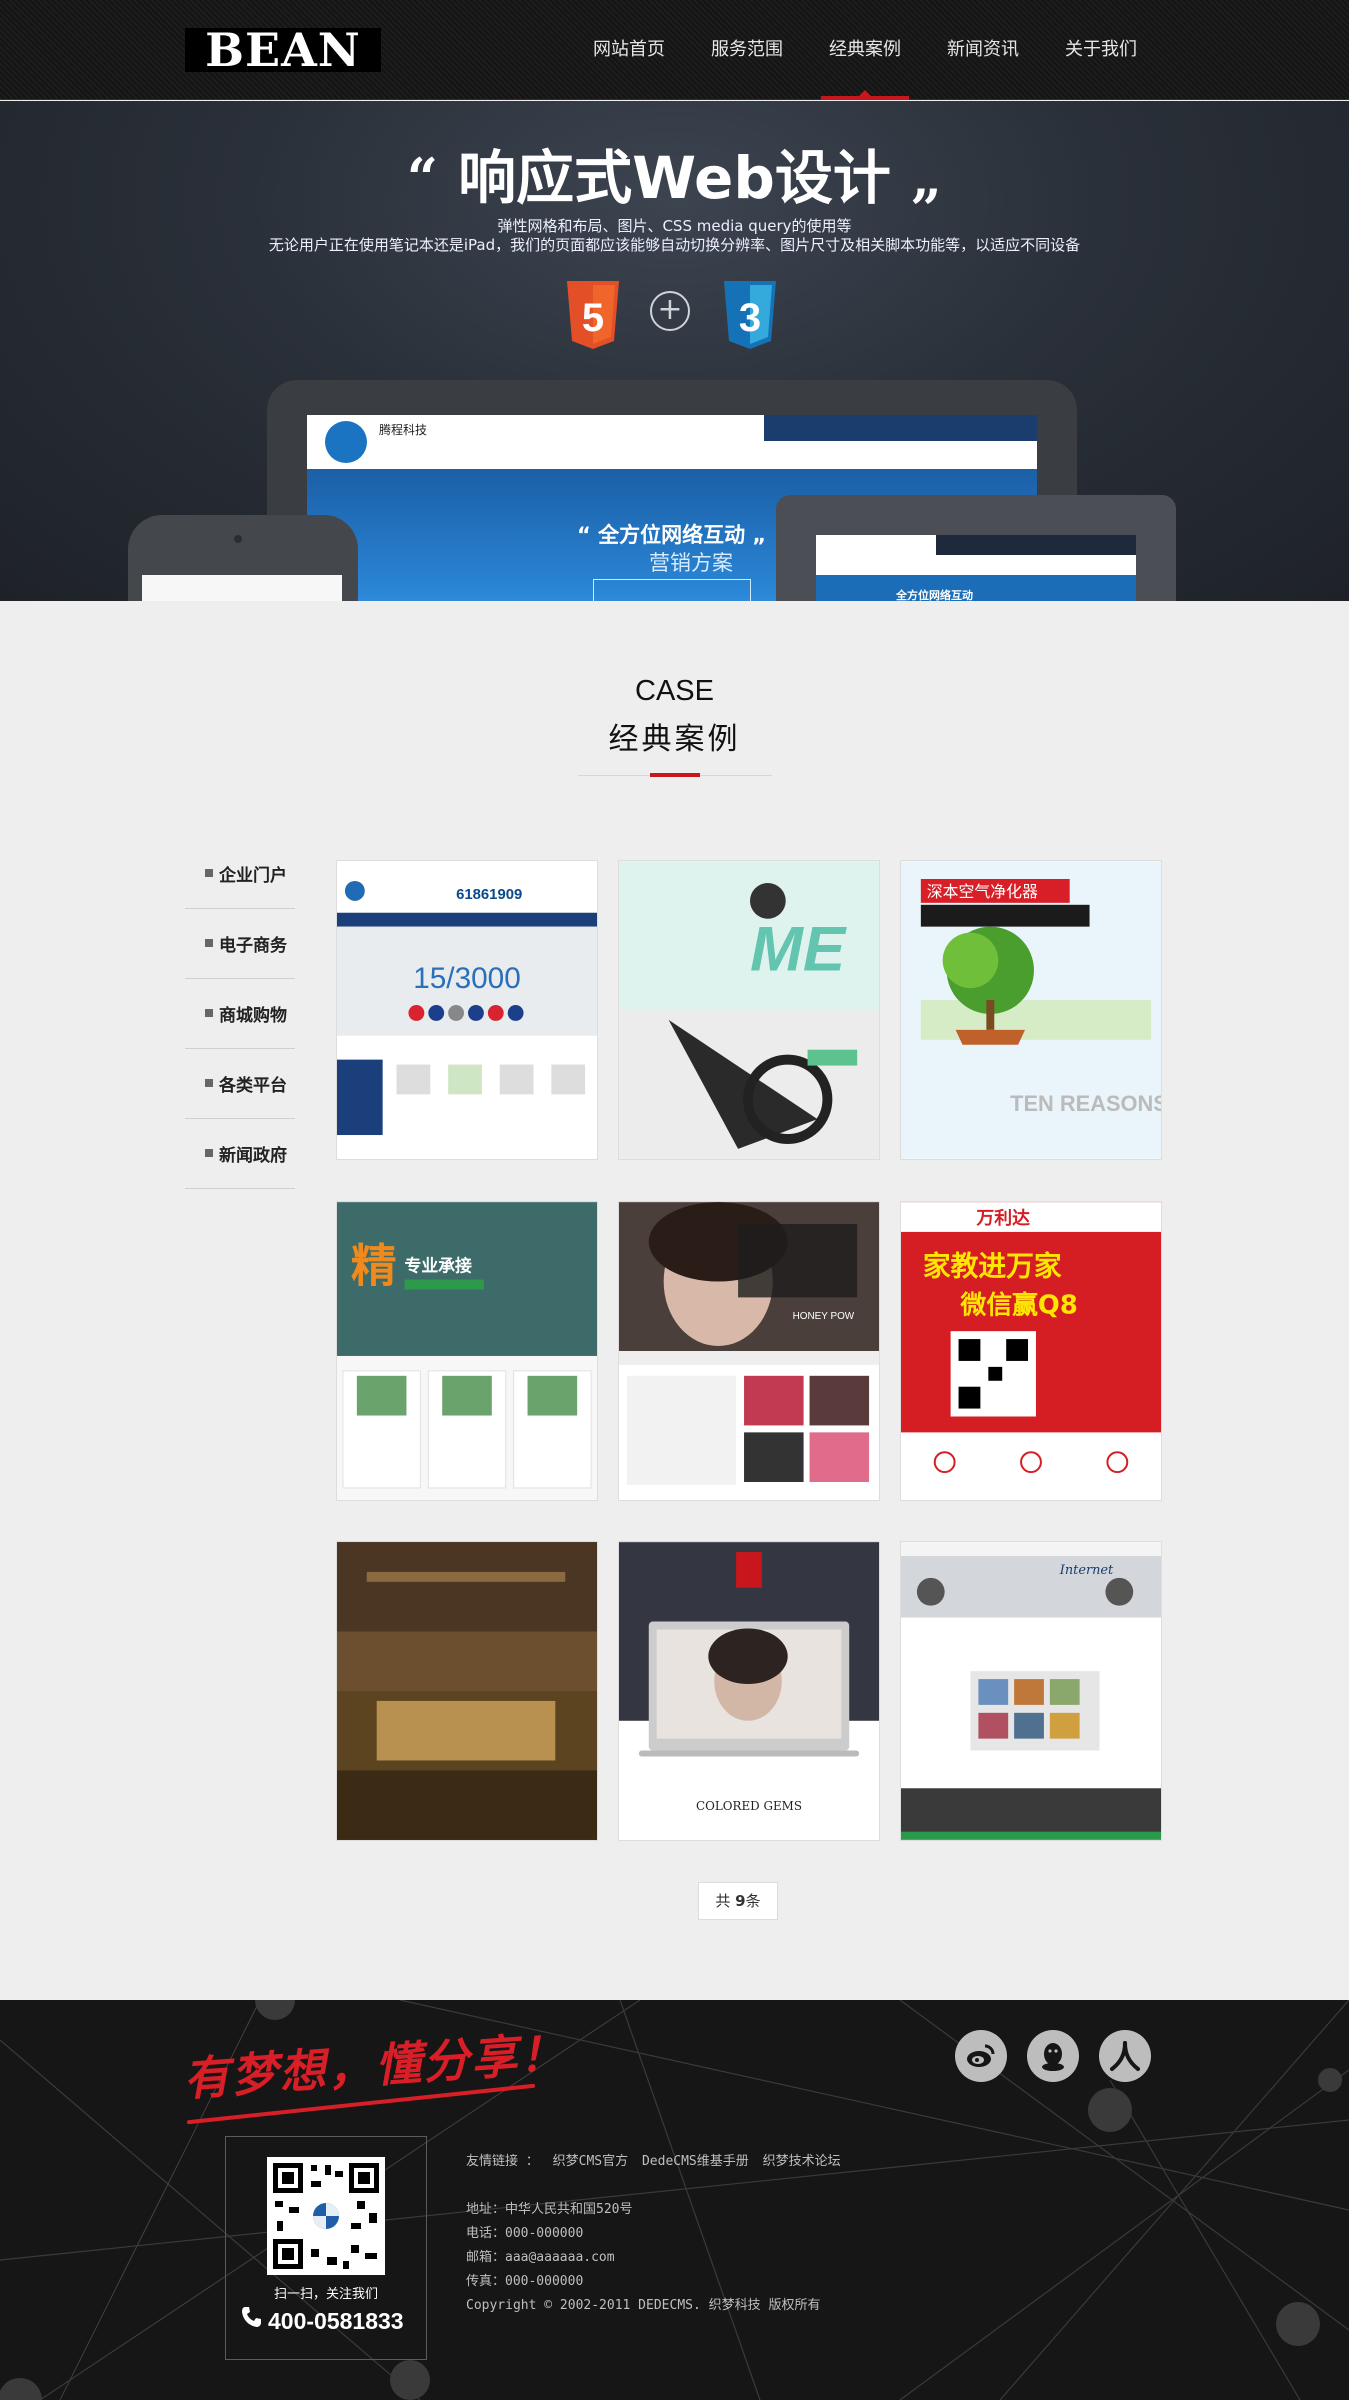 The height and width of the screenshot is (2400, 1349). I want to click on site-header: BEAN 网站首页 服务范围 经典案例 新闻资讯 关于我们, so click(674, 50).